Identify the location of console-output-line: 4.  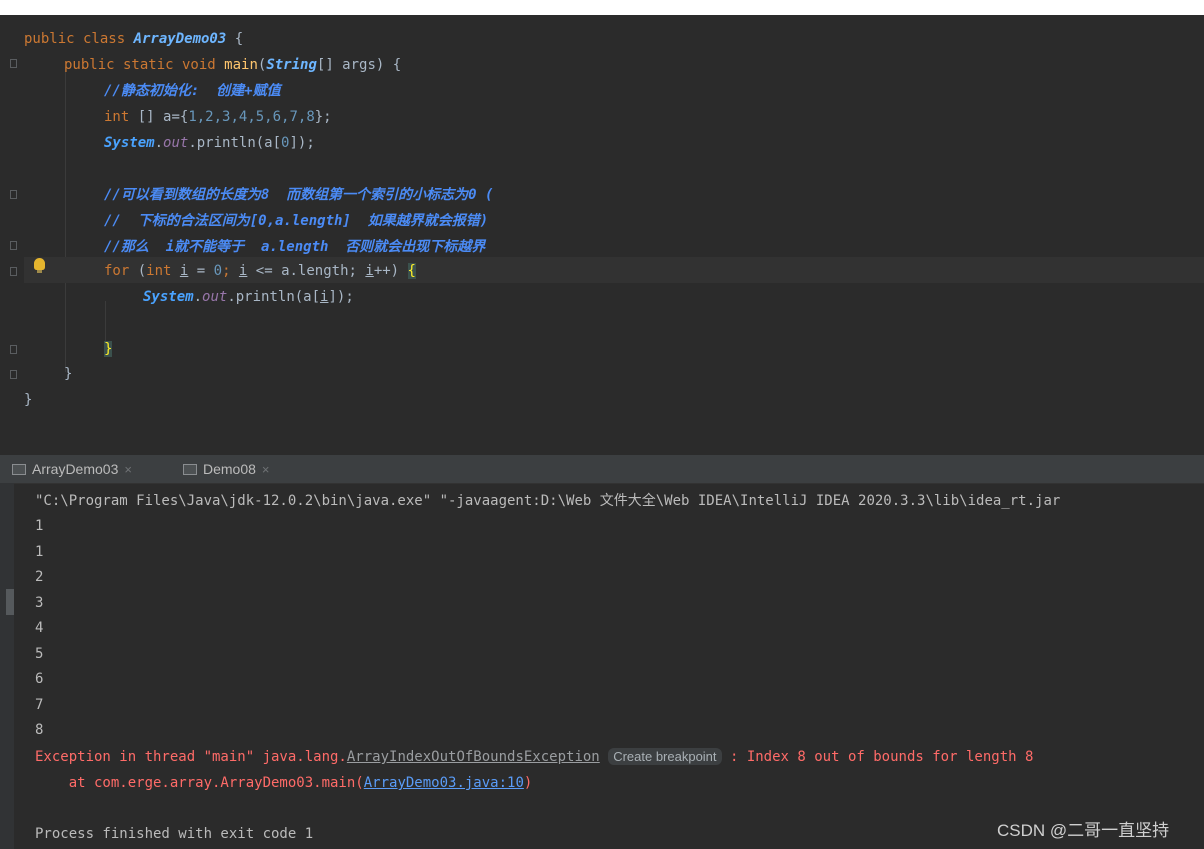
(39, 628).